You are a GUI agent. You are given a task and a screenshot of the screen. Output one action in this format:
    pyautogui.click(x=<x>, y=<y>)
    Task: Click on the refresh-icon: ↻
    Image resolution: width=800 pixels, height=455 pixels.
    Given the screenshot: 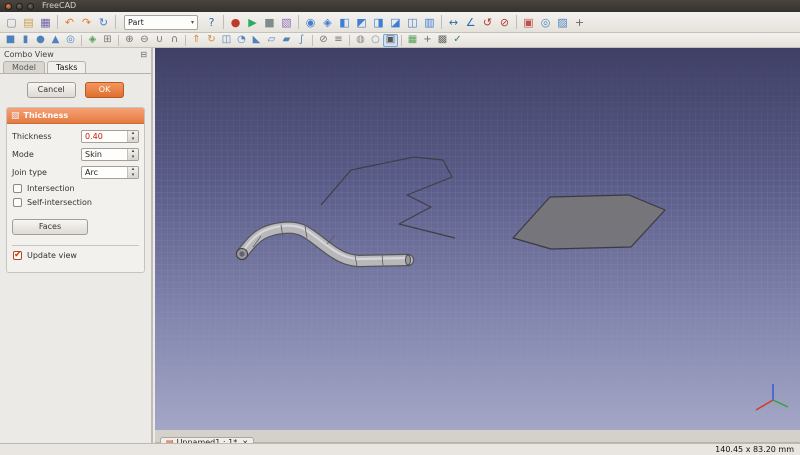 What is the action you would take?
    pyautogui.click(x=103, y=22)
    